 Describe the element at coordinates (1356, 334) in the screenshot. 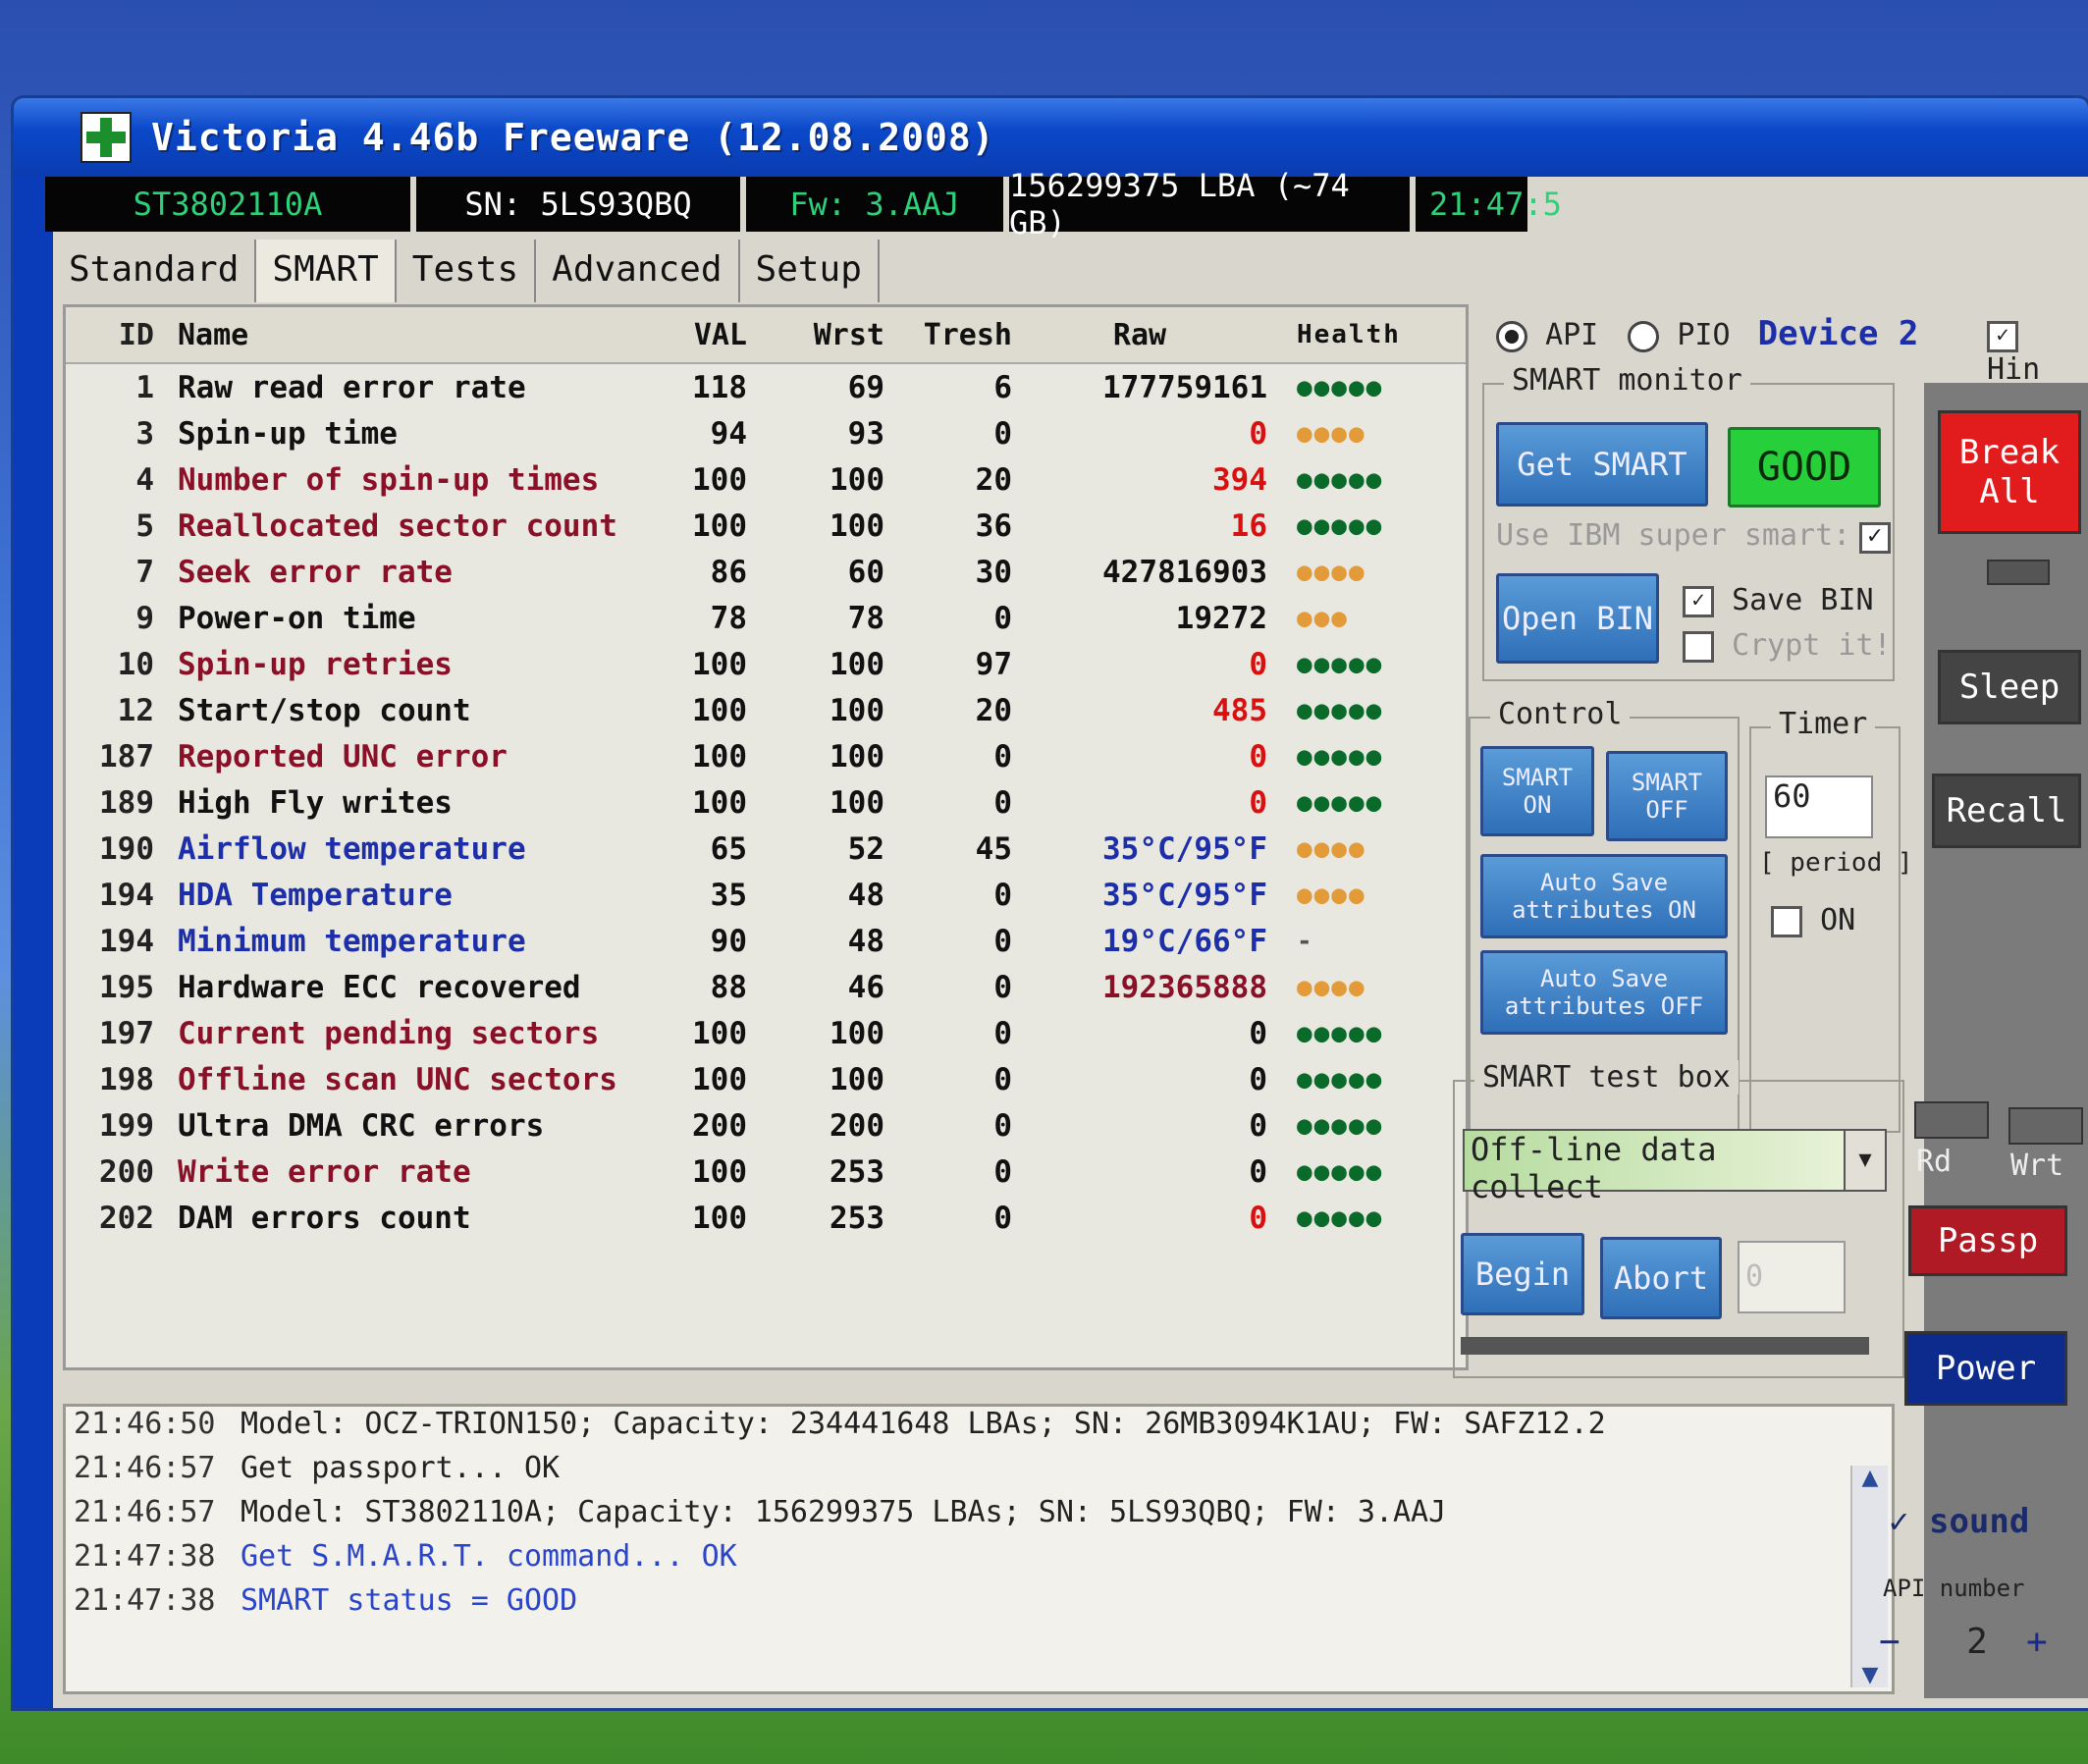

I see `col-health: Health` at that location.